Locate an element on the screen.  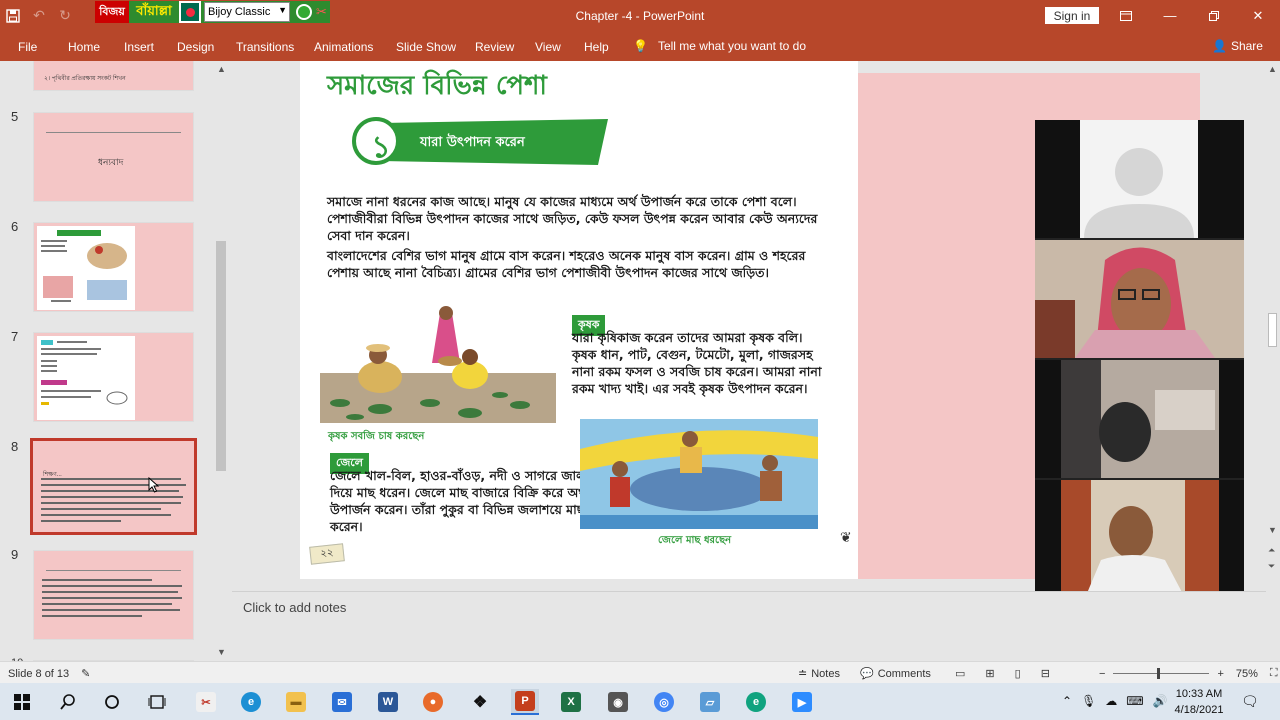
zoom-meeting-icon: ▶ is located at coordinates (802, 702).